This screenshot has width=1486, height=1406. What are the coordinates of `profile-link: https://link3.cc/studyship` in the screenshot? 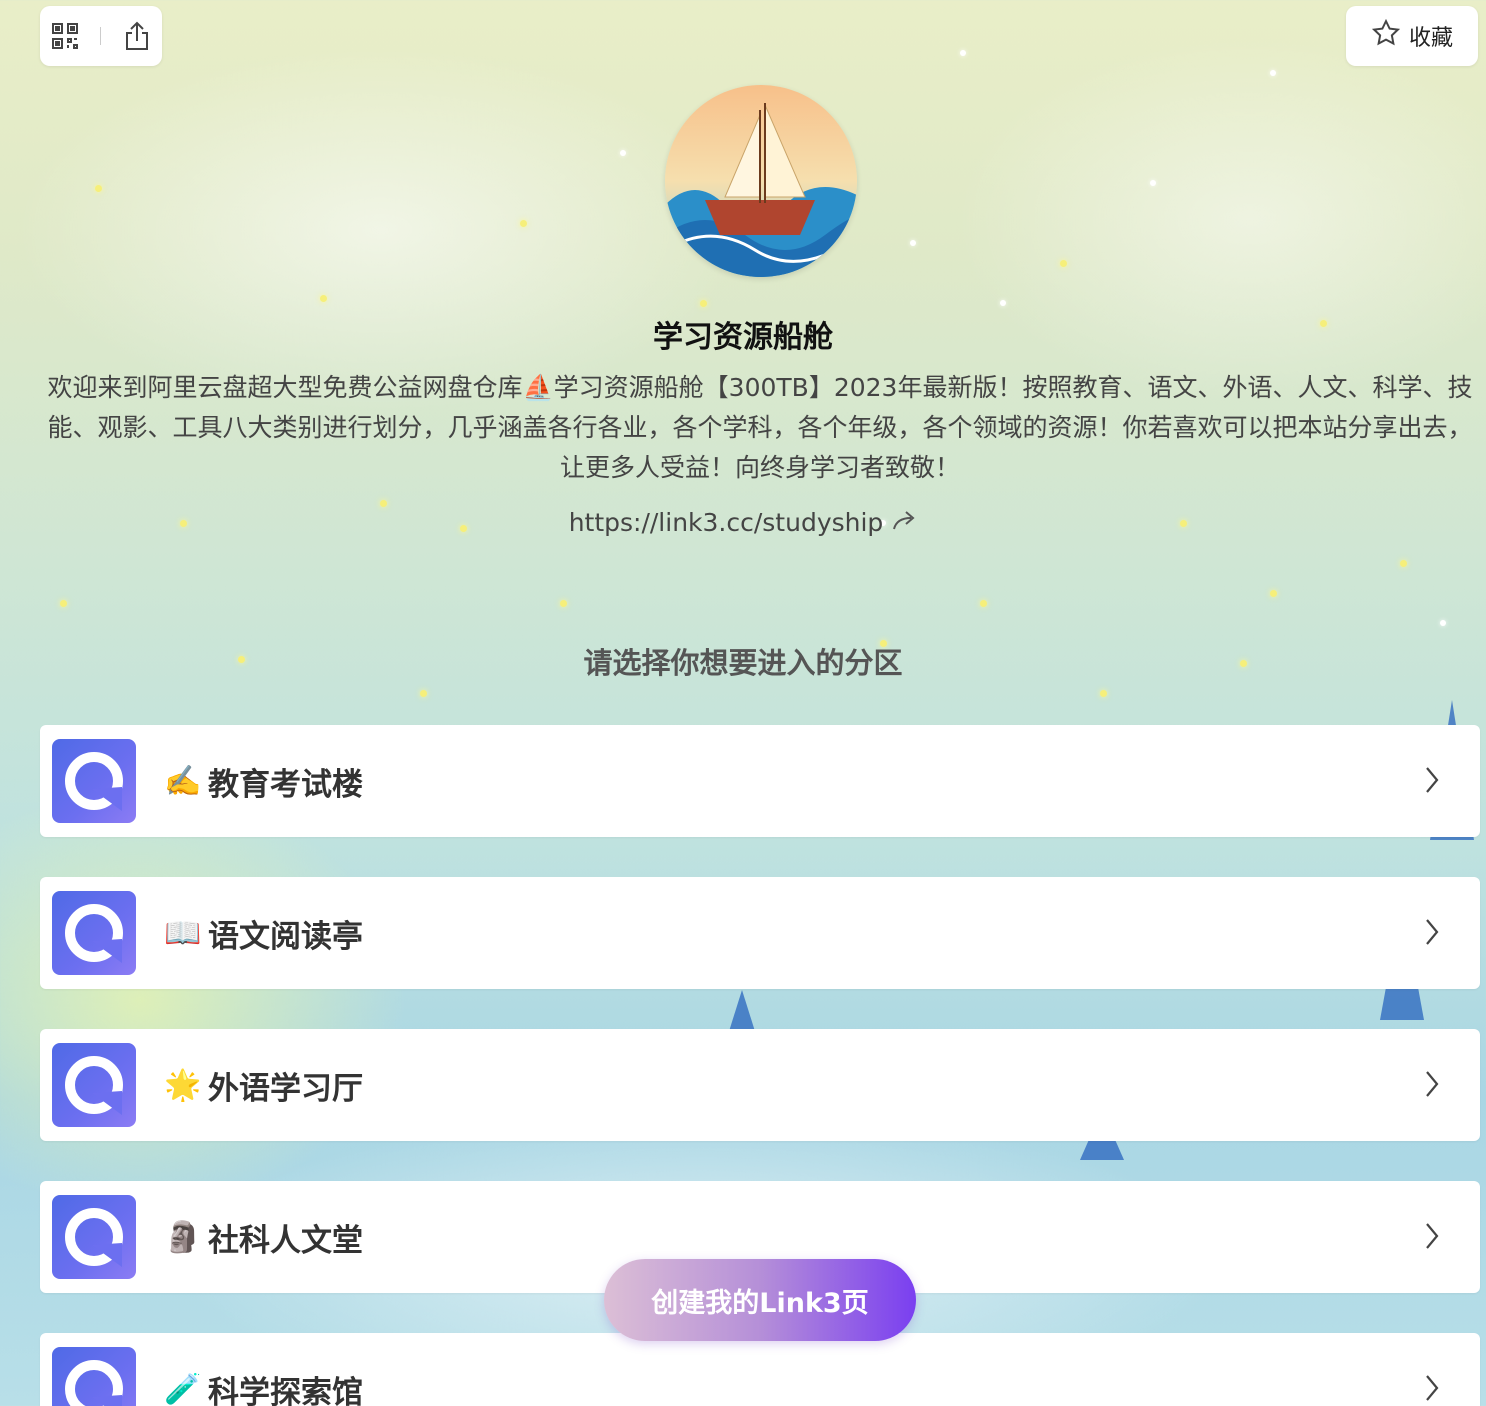 It's located at (743, 522).